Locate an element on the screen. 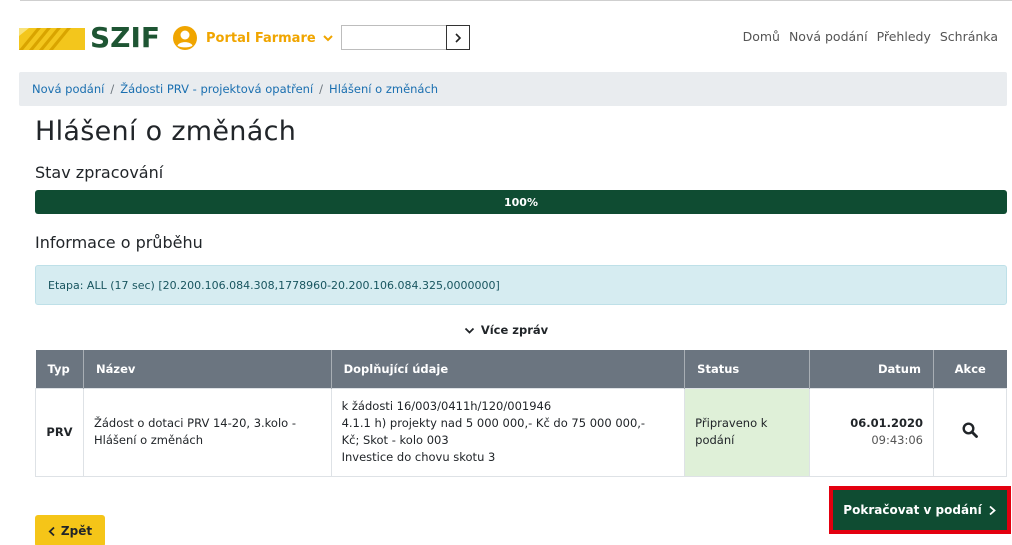  back-label: Zpět is located at coordinates (76, 531).